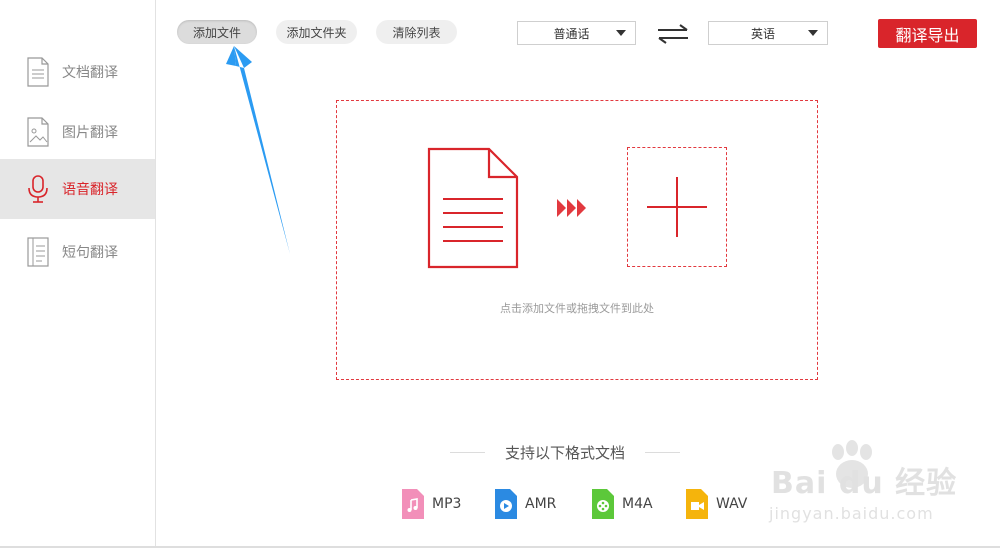  I want to click on format-label: AMR, so click(541, 504).